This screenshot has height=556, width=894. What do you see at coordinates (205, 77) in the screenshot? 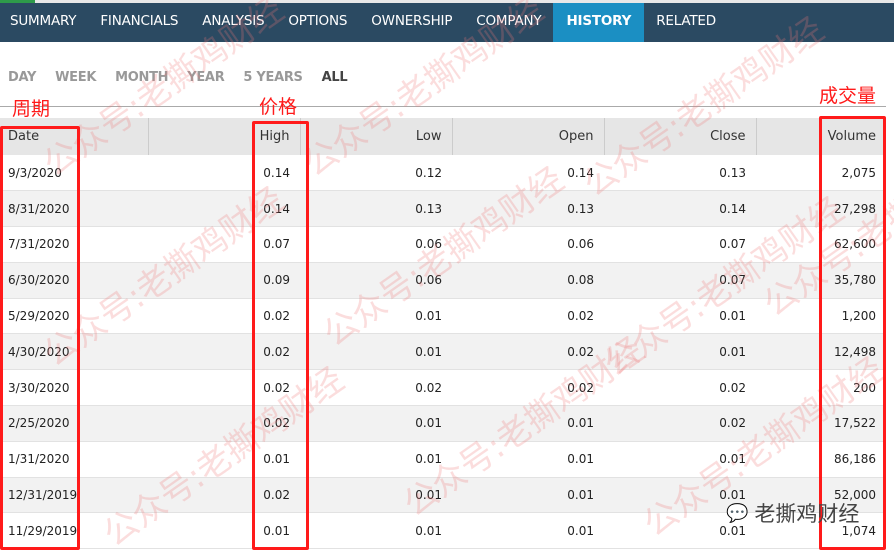
I see `period-year: YEAR` at bounding box center [205, 77].